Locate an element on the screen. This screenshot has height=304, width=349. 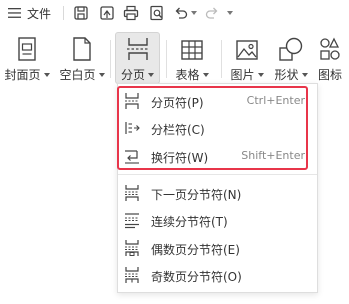
menu-item-even-page-section-break: 偶数页分节符(E) is located at coordinates (217, 248).